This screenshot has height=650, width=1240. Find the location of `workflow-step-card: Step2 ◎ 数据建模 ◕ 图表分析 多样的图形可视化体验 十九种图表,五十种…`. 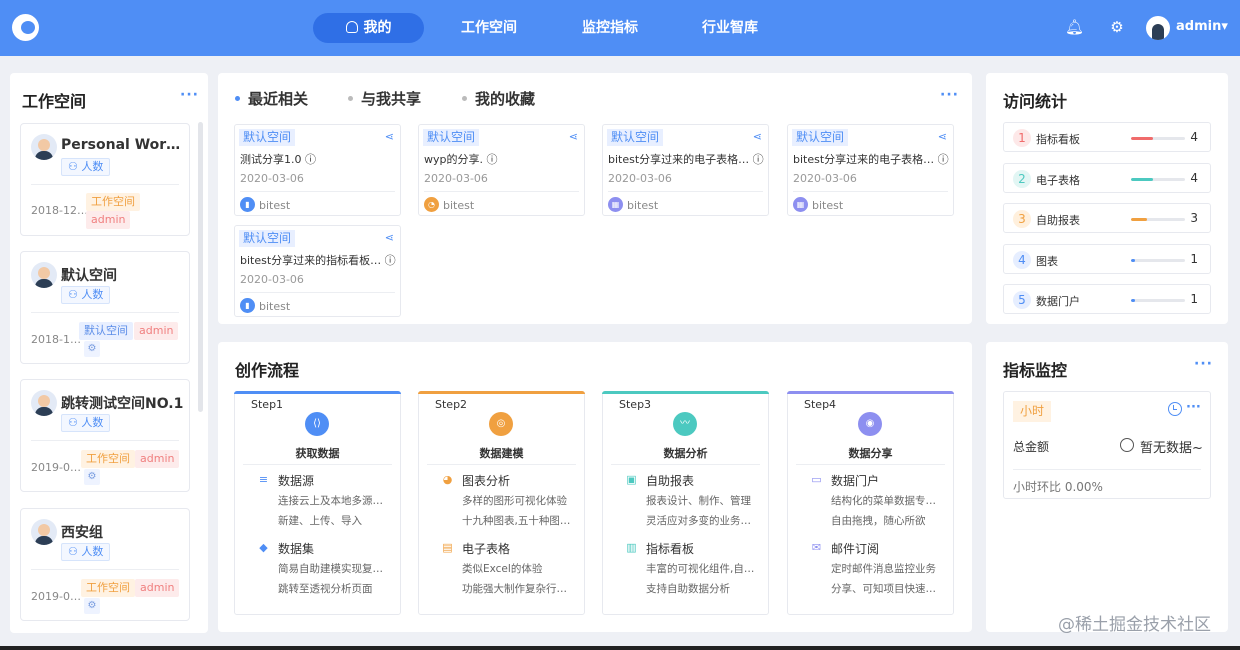

workflow-step-card: Step2 ◎ 数据建模 ◕ 图表分析 多样的图形可视化体验 十九种图表,五十种… is located at coordinates (501, 503).